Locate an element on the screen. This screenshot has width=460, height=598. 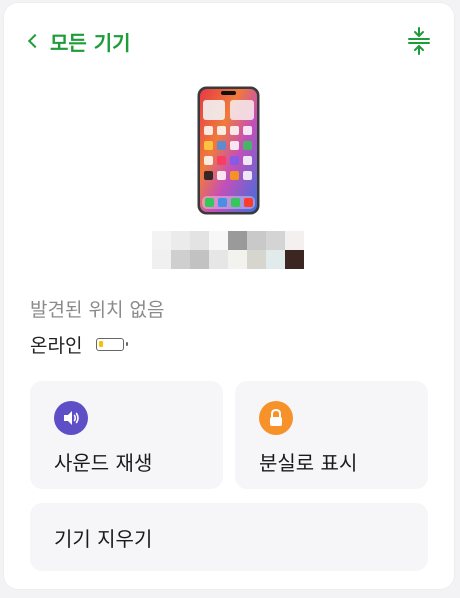
mark-as-lost-label: 분실로 표시 is located at coordinates (308, 463).